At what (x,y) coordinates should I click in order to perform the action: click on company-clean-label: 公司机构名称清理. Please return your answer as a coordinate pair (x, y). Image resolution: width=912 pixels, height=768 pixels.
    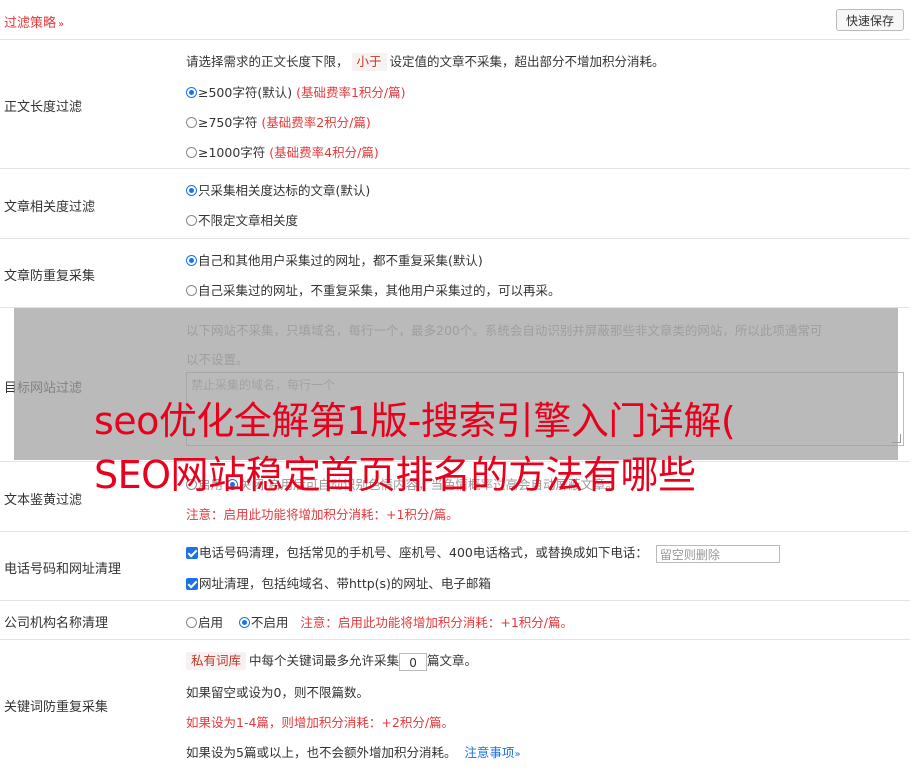
    Looking at the image, I should click on (56, 623).